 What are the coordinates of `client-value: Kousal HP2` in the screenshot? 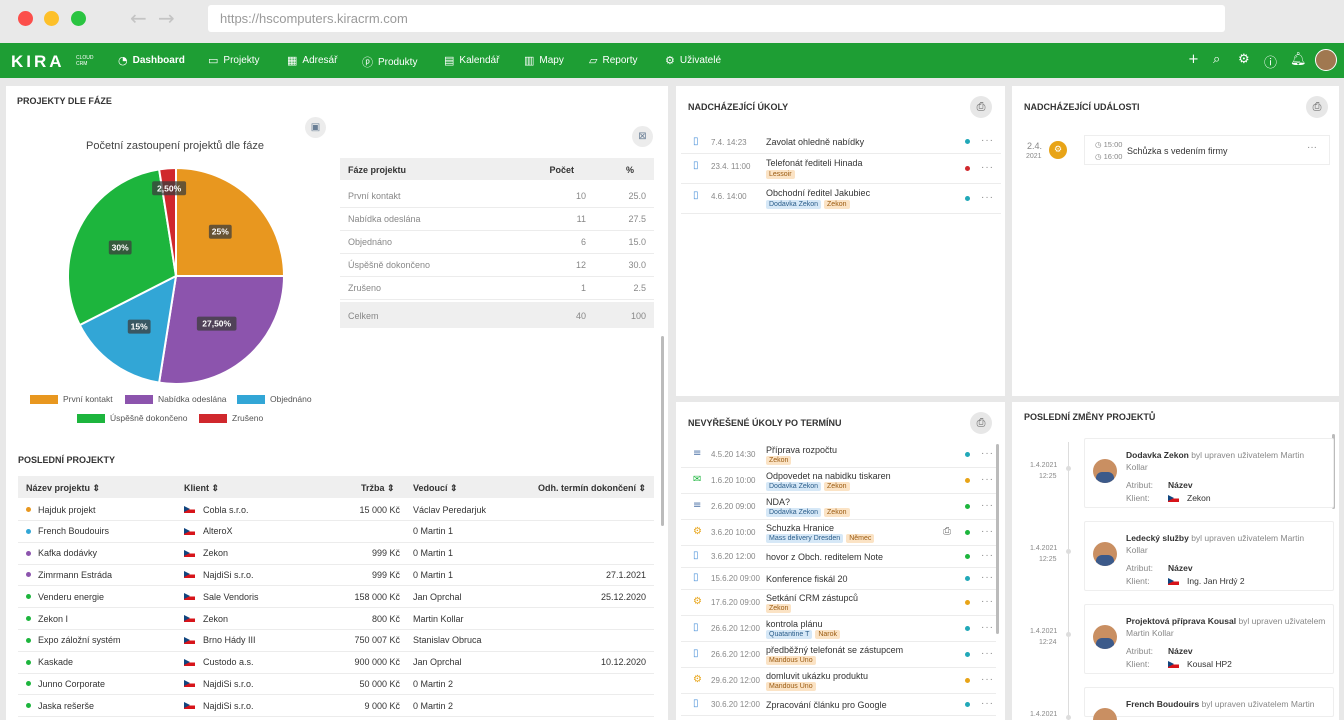 It's located at (1209, 664).